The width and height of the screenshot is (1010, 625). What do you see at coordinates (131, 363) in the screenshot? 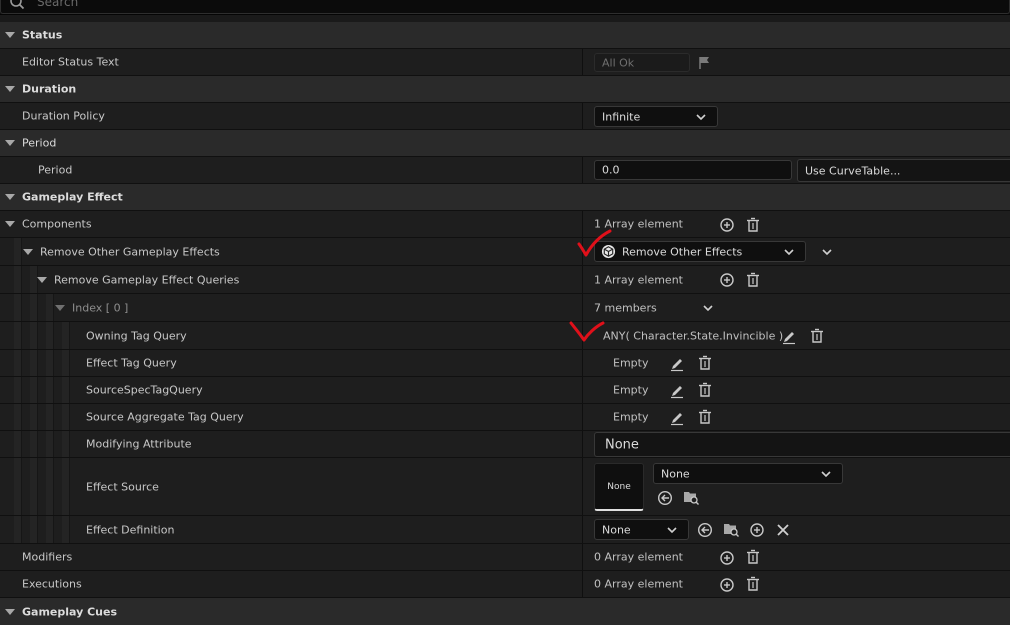
I see `property-label: Effect Tag Query` at bounding box center [131, 363].